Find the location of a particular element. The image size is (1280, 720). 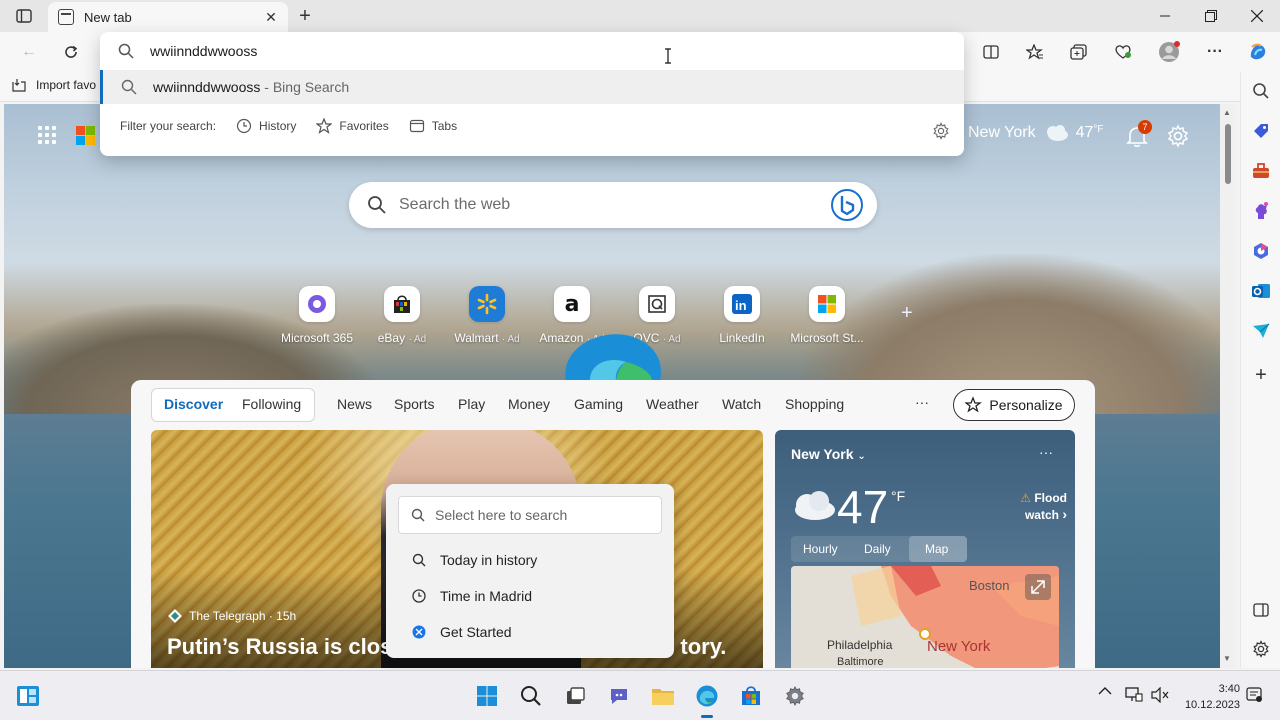

volume-muted-icon is located at coordinates (1160, 696).